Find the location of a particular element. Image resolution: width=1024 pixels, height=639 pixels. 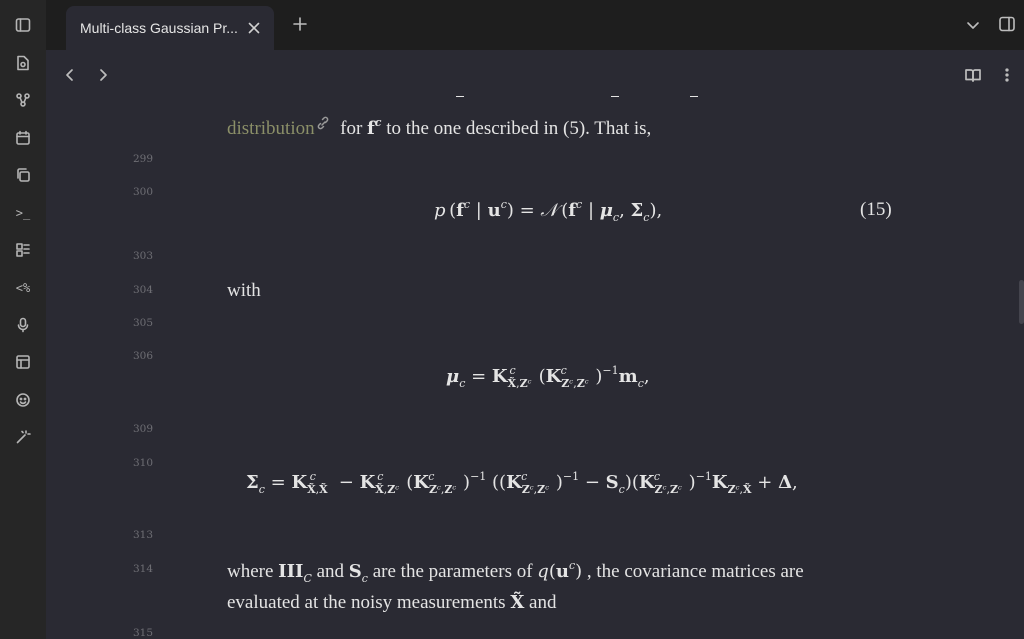

chevron-down-icon is located at coordinates (973, 25).